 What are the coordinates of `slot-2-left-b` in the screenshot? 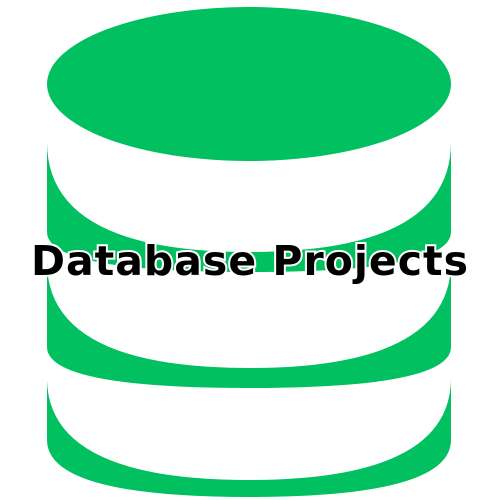 It's located at (149, 329).